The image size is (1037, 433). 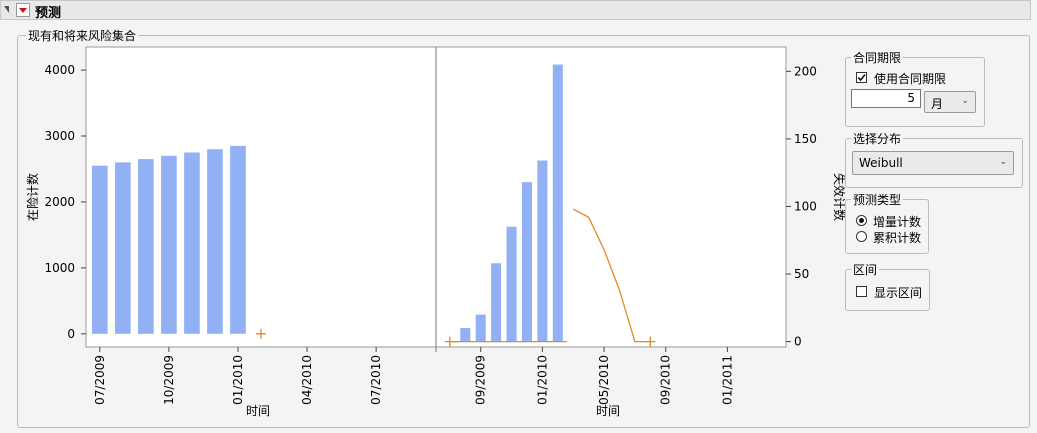 I want to click on left-y-axis-label: 在险计数, so click(x=32, y=197).